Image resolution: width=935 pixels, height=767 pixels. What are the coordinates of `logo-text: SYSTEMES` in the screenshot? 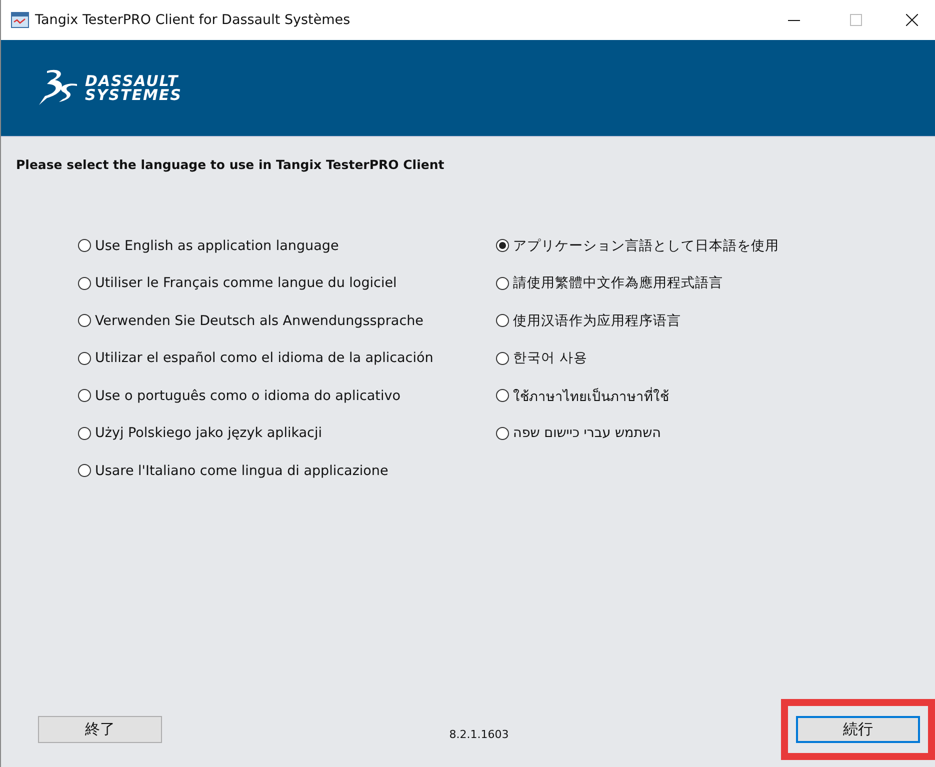 It's located at (133, 95).